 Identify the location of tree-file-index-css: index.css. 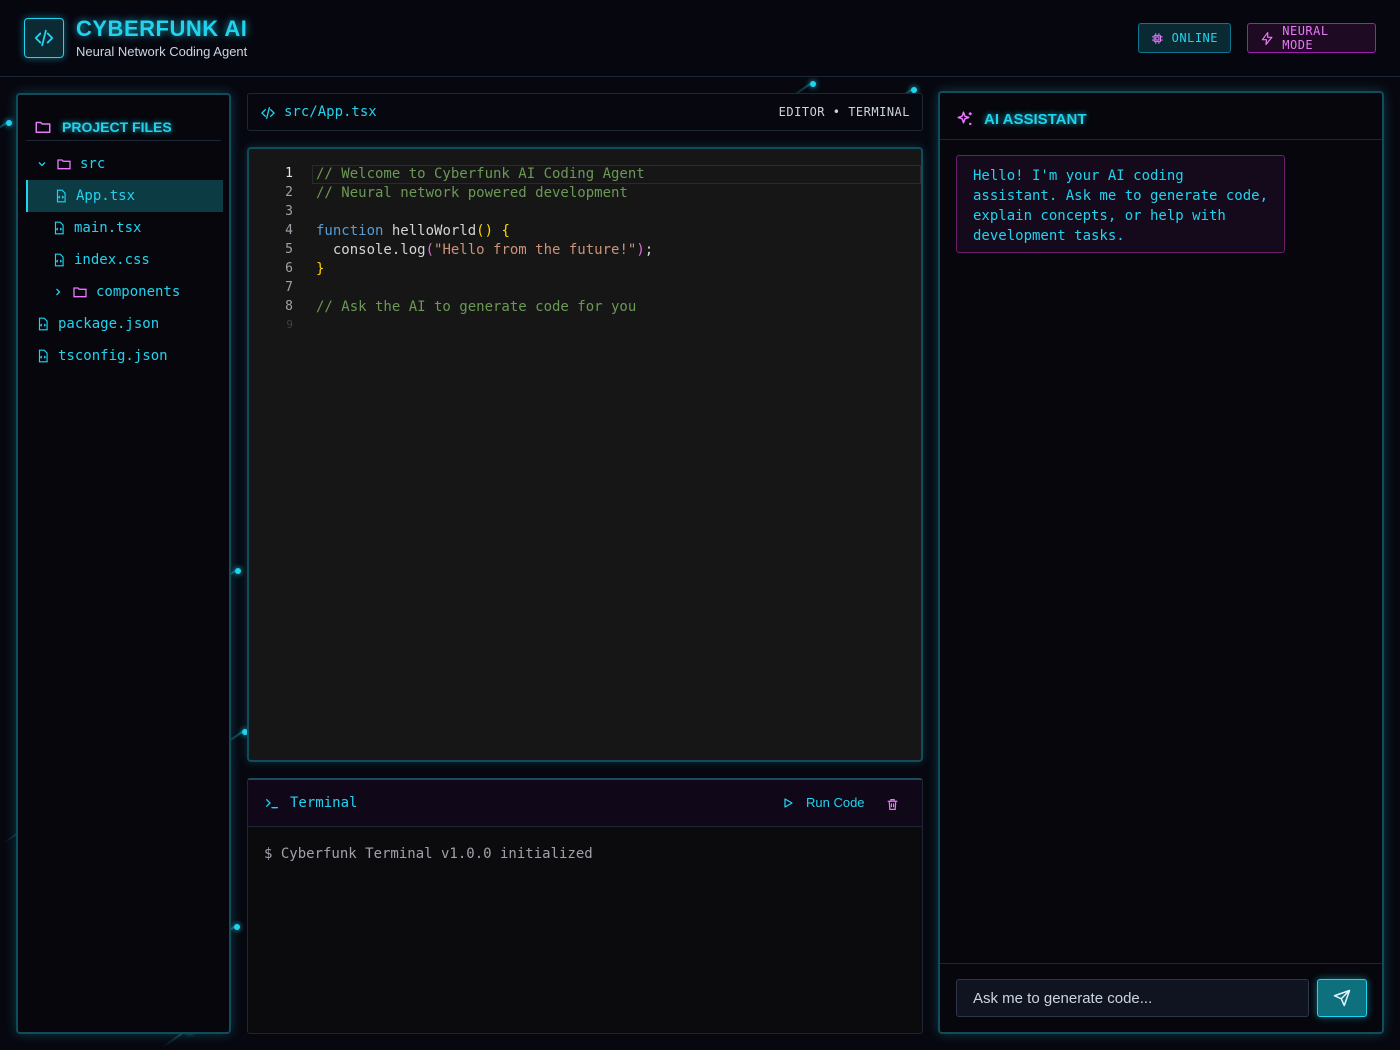
(101, 260).